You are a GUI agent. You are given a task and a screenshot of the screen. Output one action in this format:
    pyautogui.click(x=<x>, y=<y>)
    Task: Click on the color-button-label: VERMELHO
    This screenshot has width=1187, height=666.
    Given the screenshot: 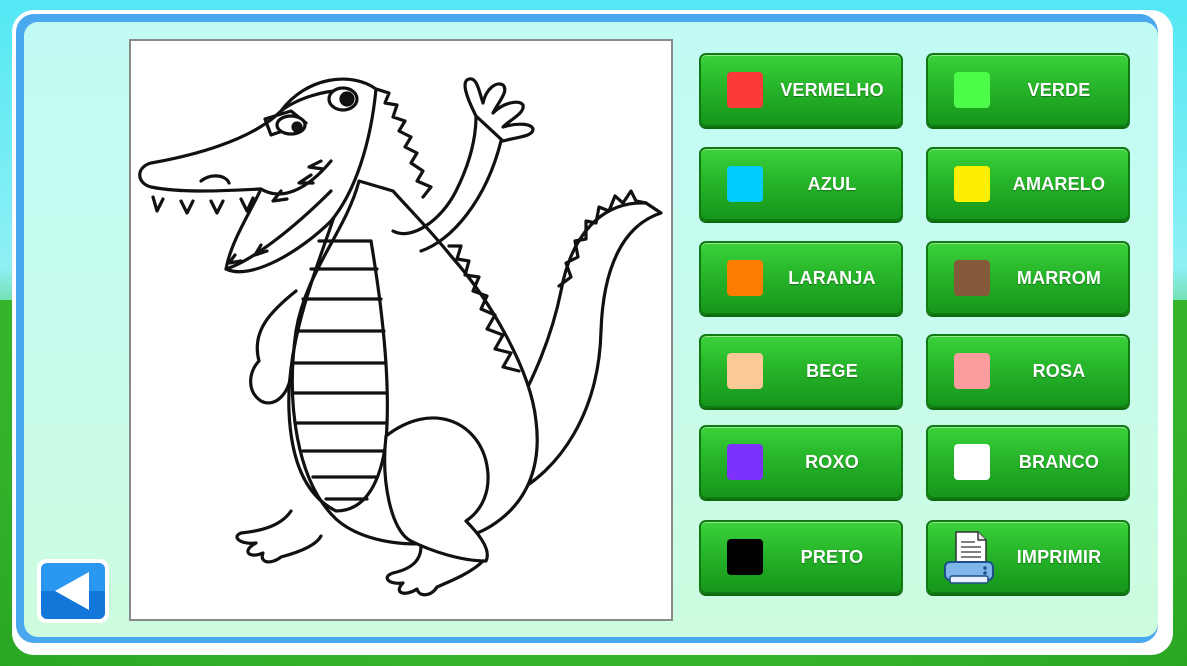 What is the action you would take?
    pyautogui.click(x=832, y=89)
    